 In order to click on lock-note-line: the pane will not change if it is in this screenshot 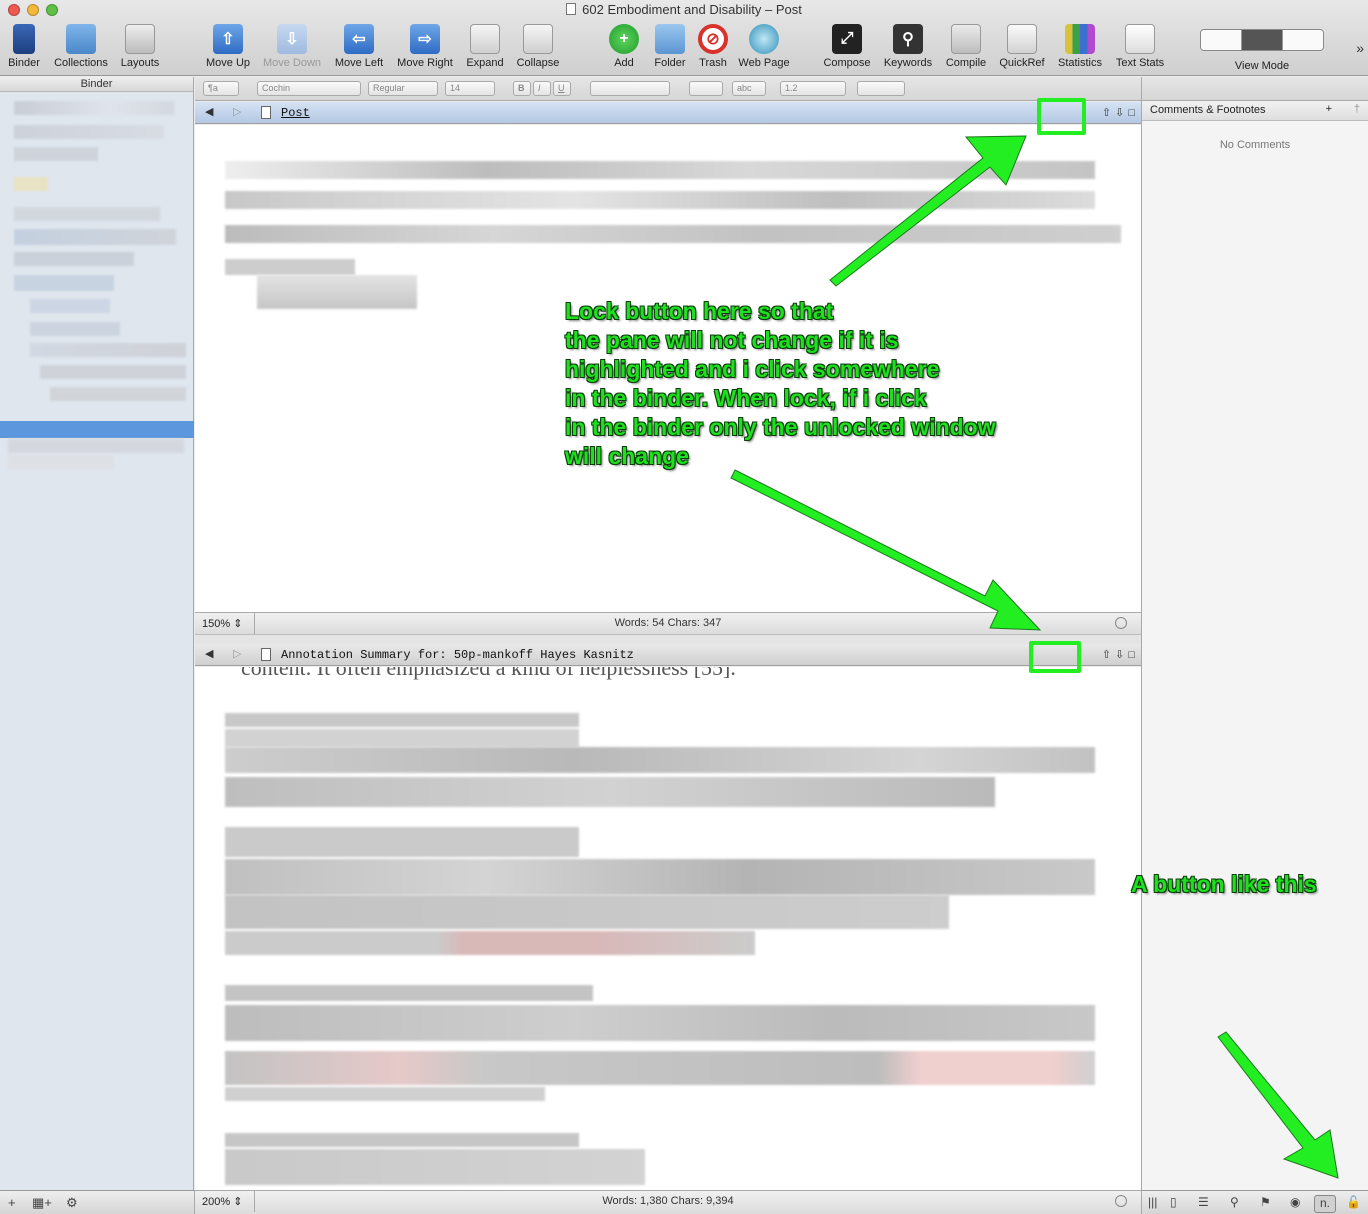, I will do `click(732, 340)`.